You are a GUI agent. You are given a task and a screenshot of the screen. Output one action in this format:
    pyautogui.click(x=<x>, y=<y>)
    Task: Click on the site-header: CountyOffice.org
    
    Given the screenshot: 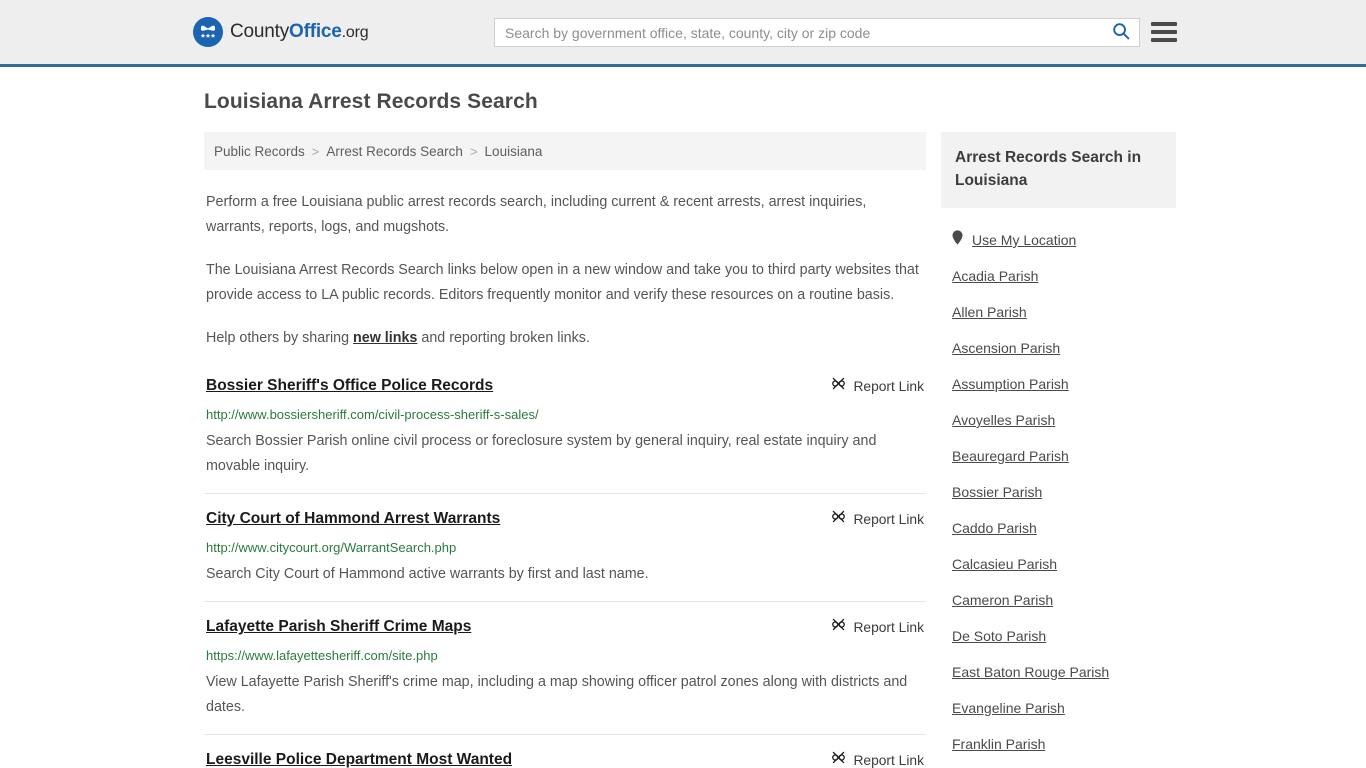 What is the action you would take?
    pyautogui.click(x=683, y=33)
    